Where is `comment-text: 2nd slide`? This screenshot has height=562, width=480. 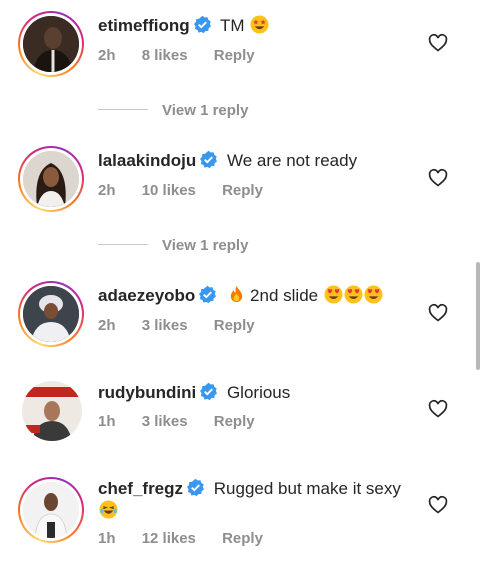 comment-text: 2nd slide is located at coordinates (284, 295).